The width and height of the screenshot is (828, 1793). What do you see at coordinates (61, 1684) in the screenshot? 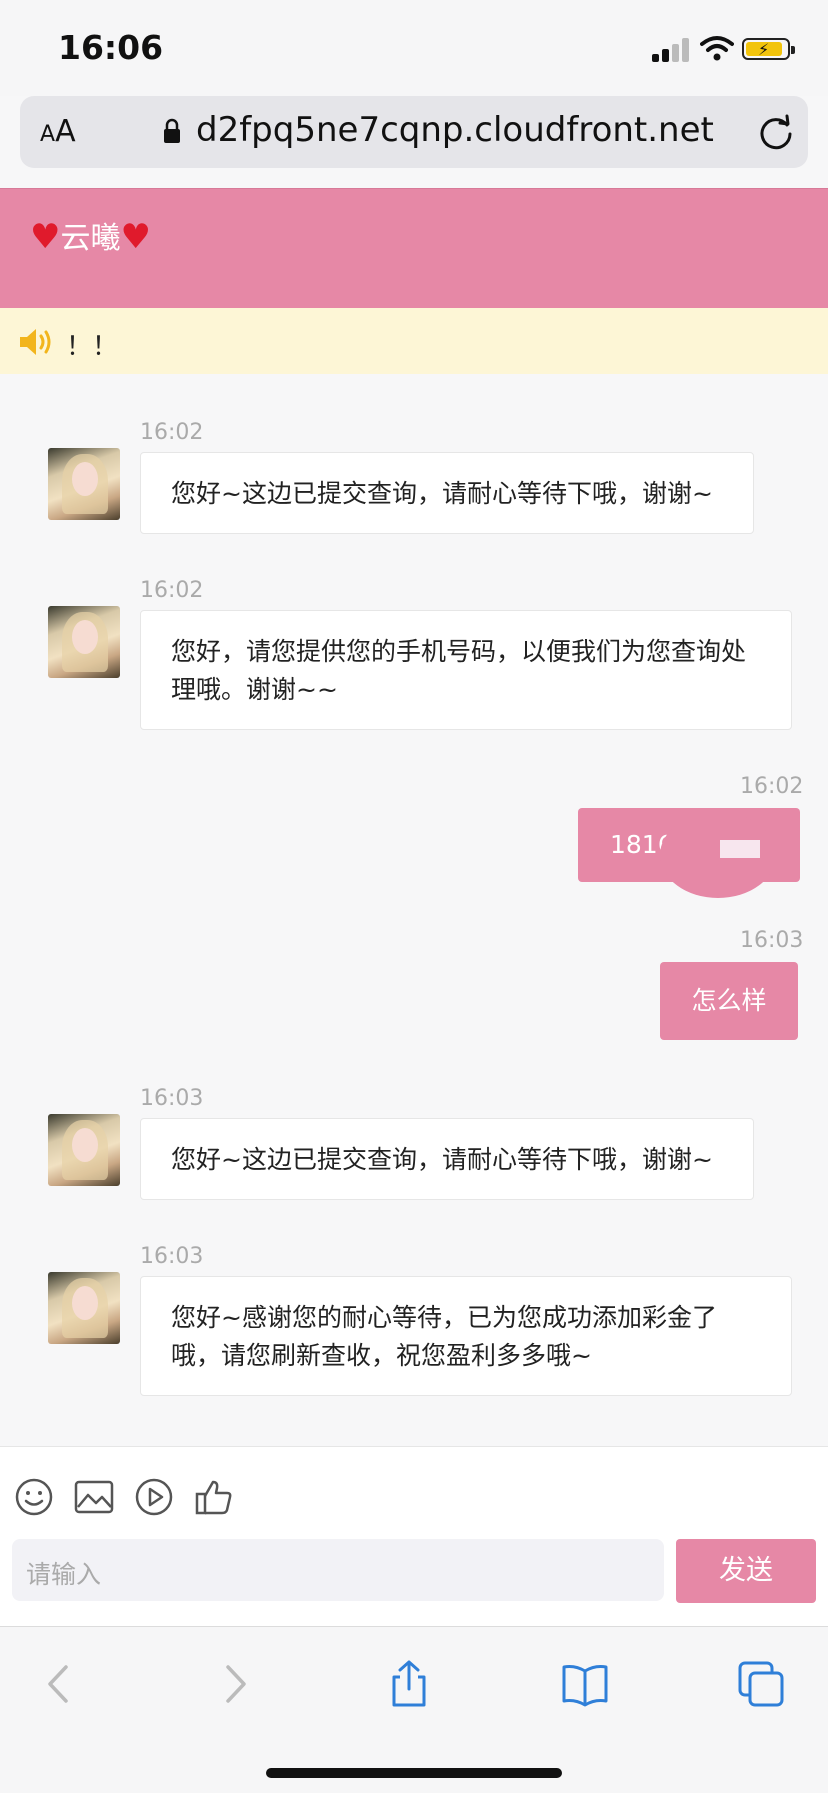
I see `back-icon` at bounding box center [61, 1684].